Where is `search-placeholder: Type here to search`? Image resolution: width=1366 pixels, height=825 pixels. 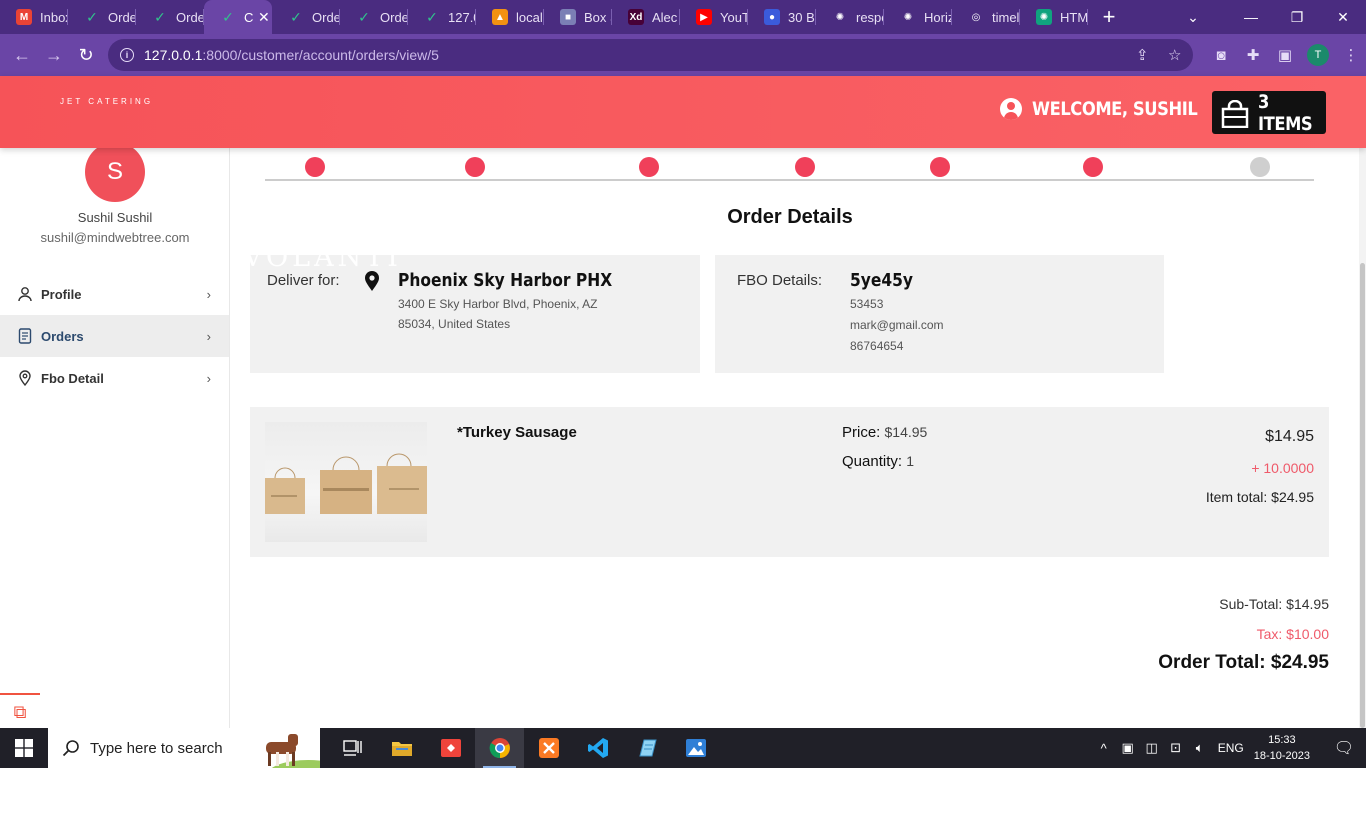 search-placeholder: Type here to search is located at coordinates (156, 748).